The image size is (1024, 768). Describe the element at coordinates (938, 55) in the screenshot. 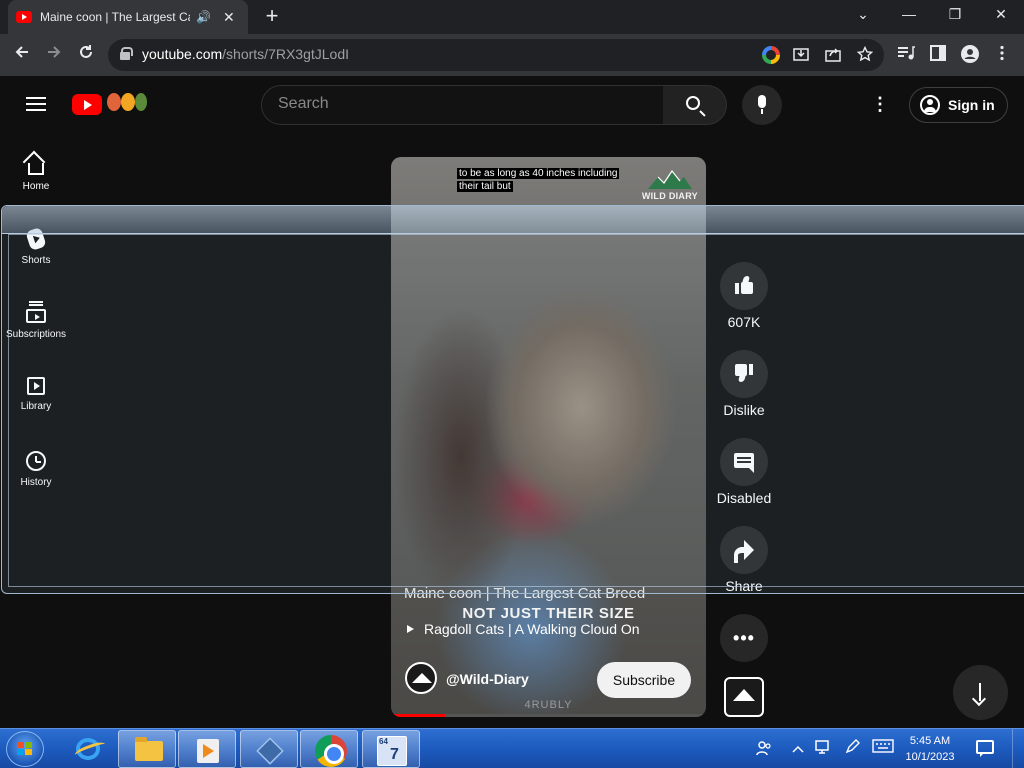

I see `side-panel-icon` at that location.